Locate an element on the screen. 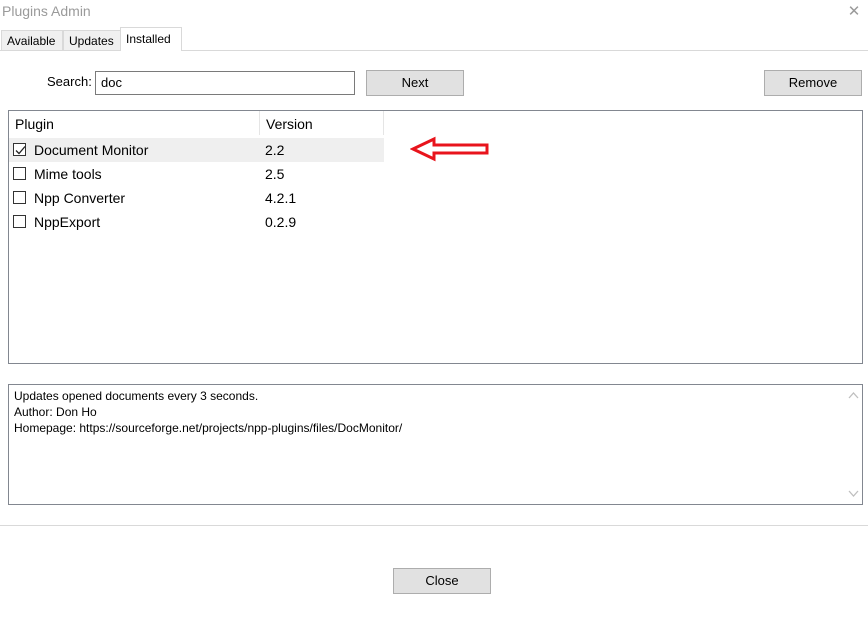  plugin-version: 0.2.9 is located at coordinates (281, 222).